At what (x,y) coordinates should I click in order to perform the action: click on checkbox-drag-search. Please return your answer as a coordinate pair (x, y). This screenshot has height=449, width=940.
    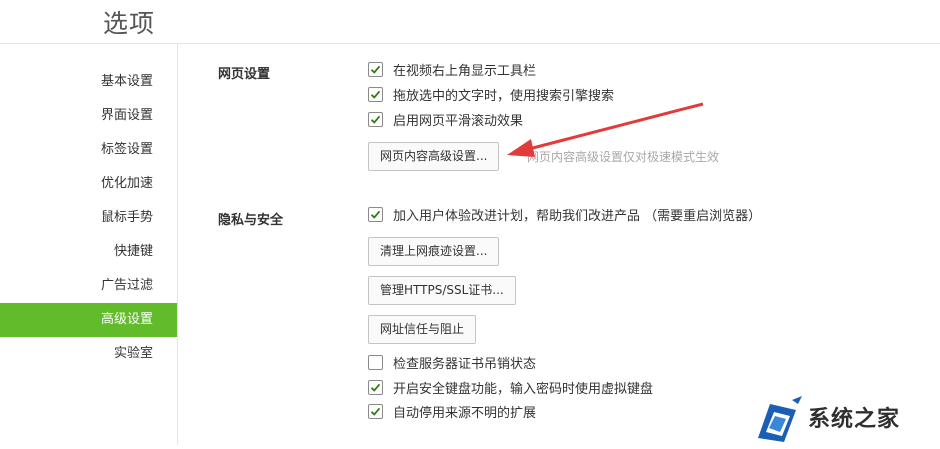
    Looking at the image, I should click on (375, 94).